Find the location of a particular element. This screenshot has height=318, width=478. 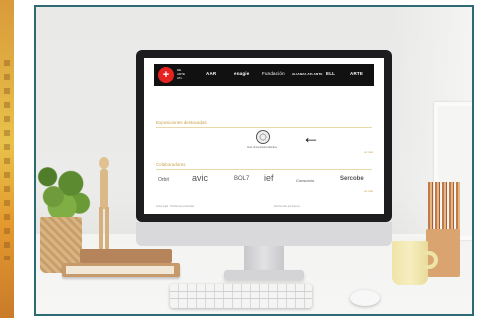

coffee-mug is located at coordinates (410, 263).